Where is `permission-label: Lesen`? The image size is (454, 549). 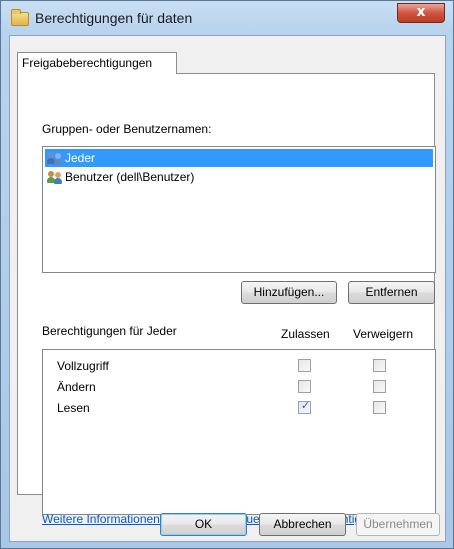 permission-label: Lesen is located at coordinates (73, 408).